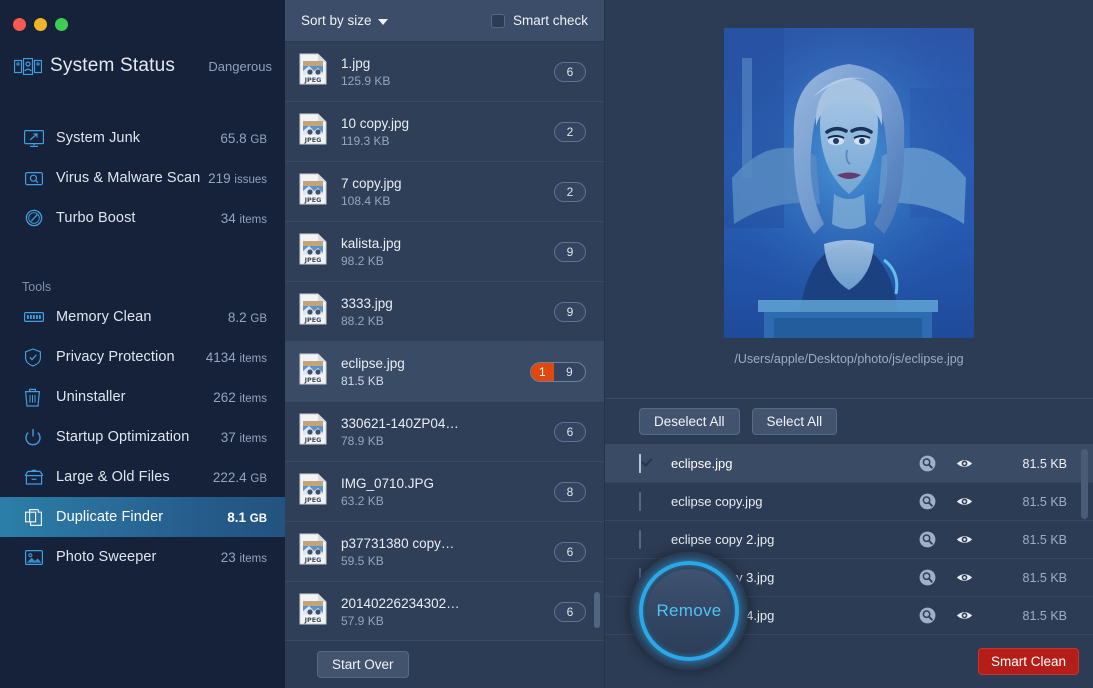  I want to click on table-row: JPEG 1.jpg 125.9 KB 6, so click(444, 72).